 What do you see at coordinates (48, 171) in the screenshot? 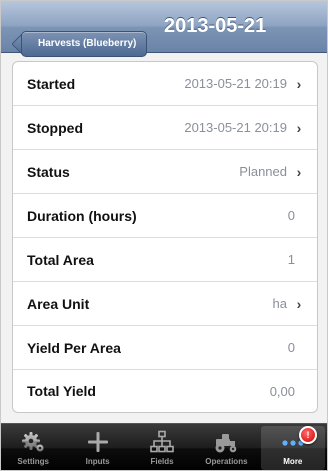
I see `row-label: Status` at bounding box center [48, 171].